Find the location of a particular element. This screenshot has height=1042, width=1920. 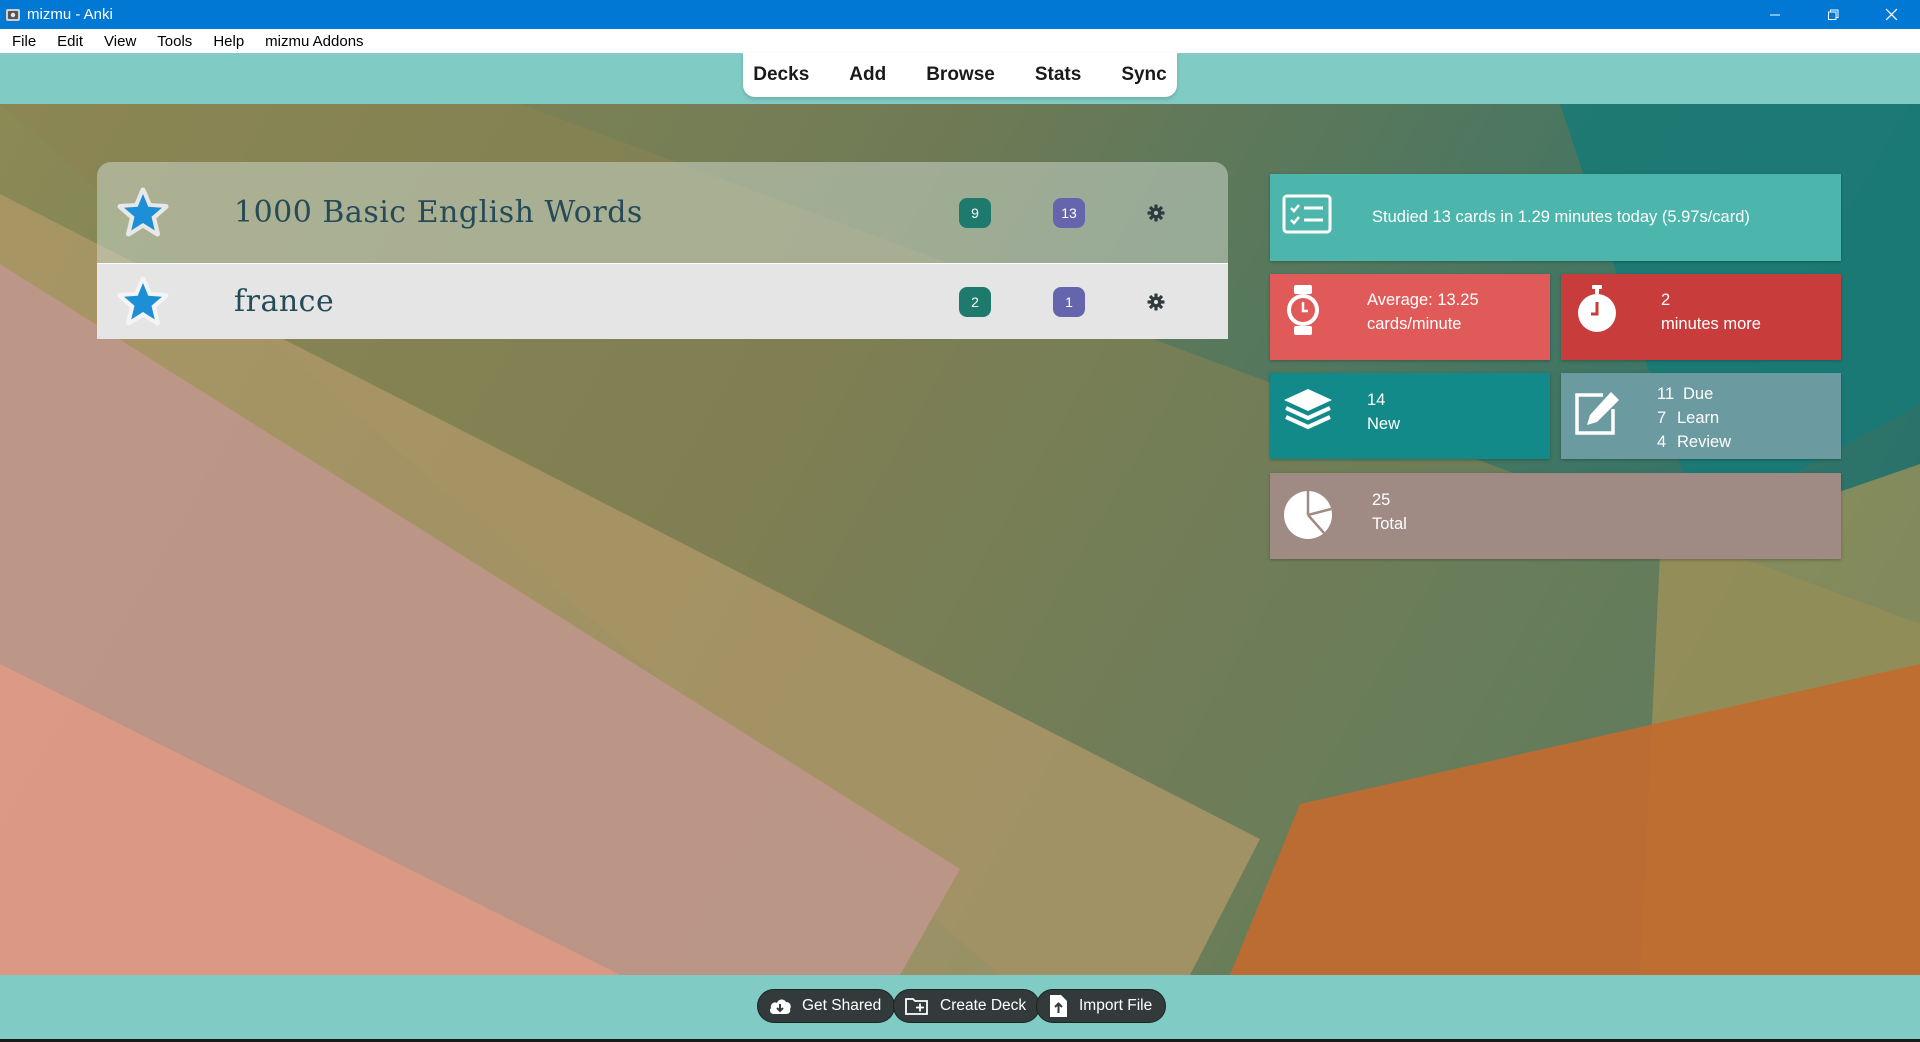

deck-list: 1000 Basic English Words 9 13 france 2 1 is located at coordinates (662, 252).